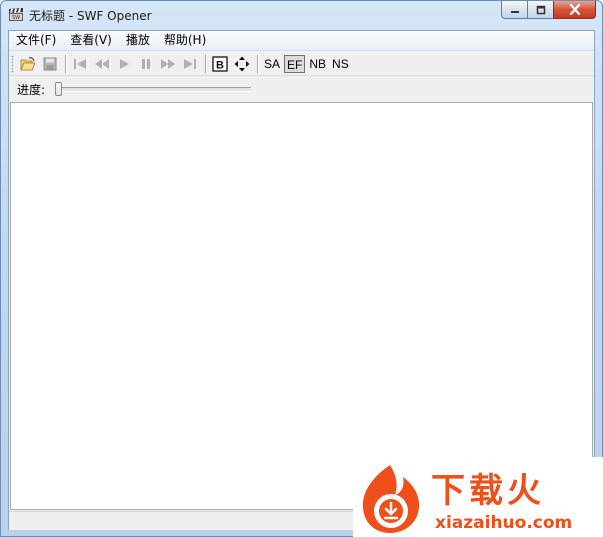 The image size is (603, 537). I want to click on ef-button: EF, so click(295, 63).